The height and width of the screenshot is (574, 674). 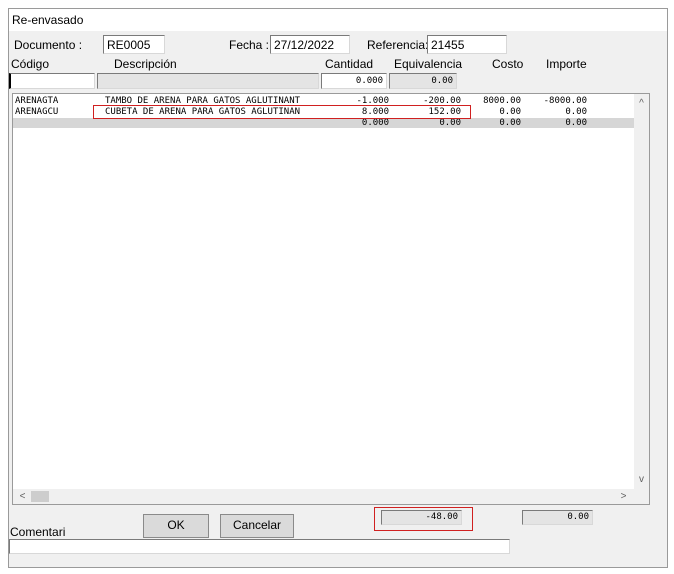 I want to click on column-header-equivalencia: Equivalencia, so click(x=428, y=64).